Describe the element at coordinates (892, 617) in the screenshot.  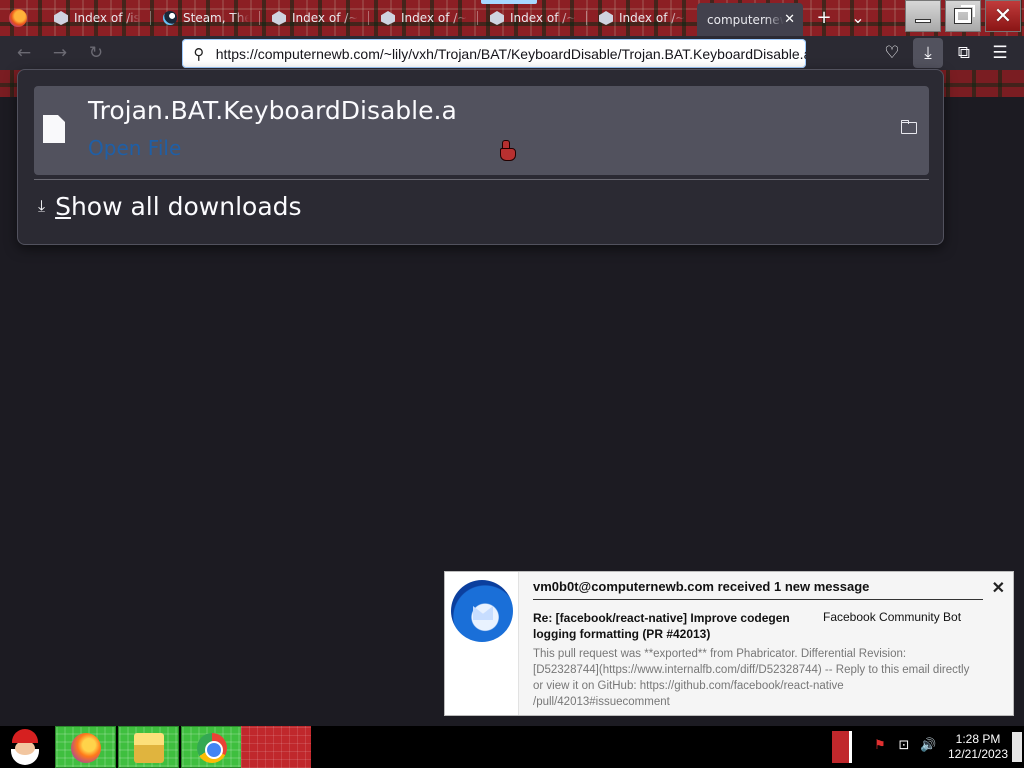
I see `message-sender: Facebook Community Bot` at that location.